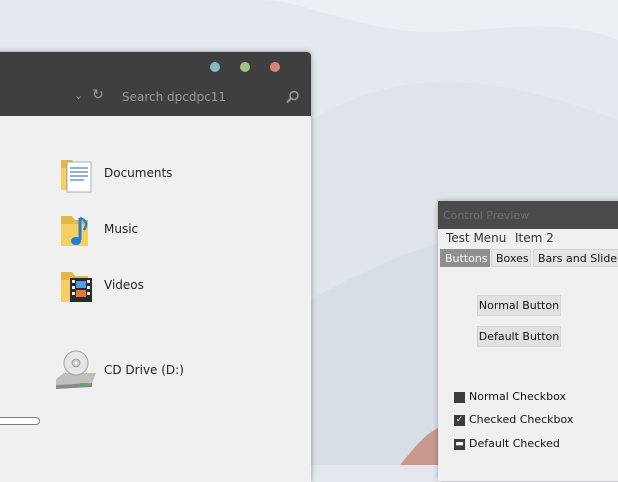 The image size is (618, 482). What do you see at coordinates (245, 67) in the screenshot?
I see `maximize-button` at bounding box center [245, 67].